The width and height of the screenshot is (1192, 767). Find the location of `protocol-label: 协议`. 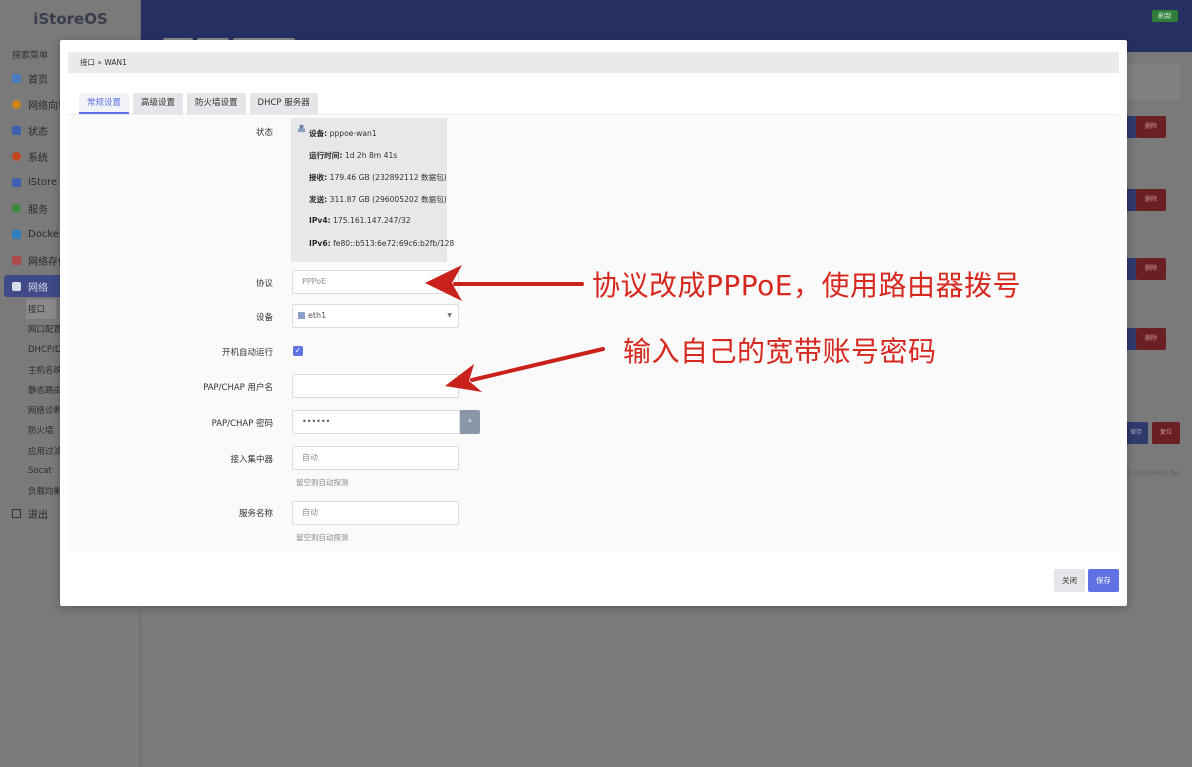

protocol-label: 协议 is located at coordinates (264, 284).